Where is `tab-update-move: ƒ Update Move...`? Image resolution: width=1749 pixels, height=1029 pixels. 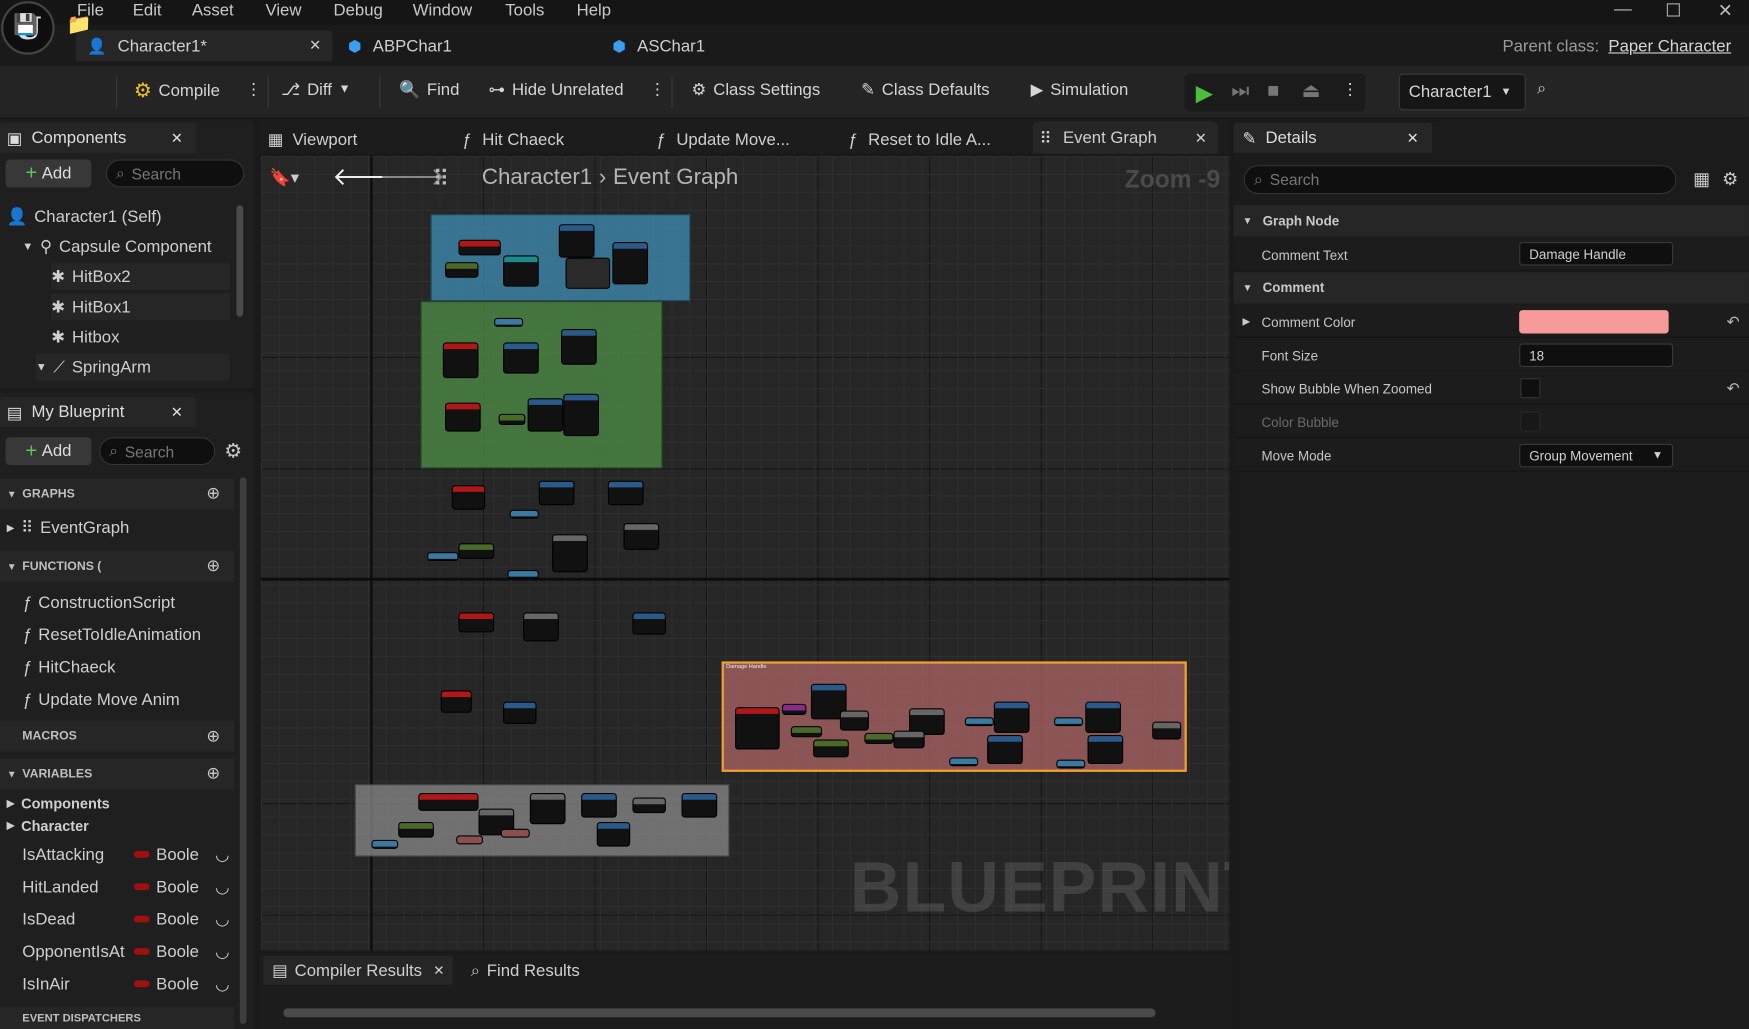 tab-update-move: ƒ Update Move... is located at coordinates (723, 139).